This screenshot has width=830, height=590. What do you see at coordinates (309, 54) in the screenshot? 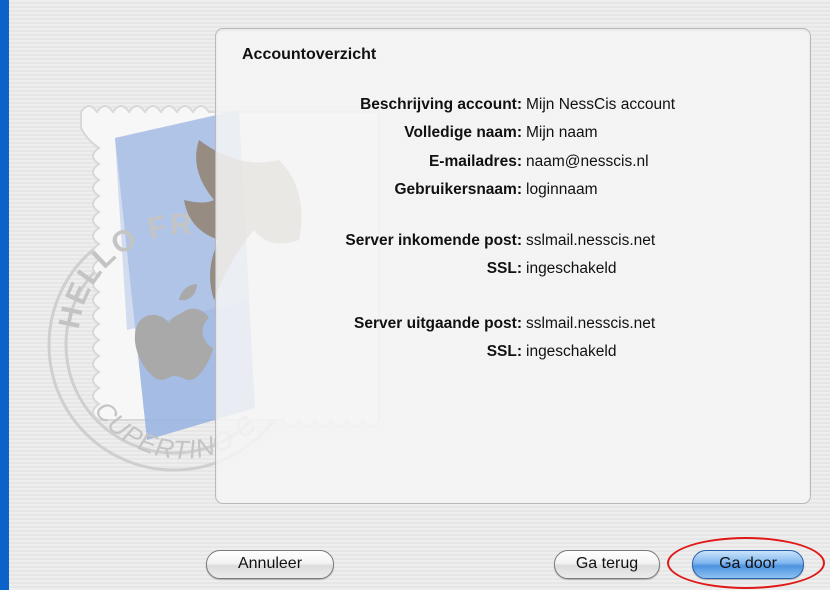
I see `panel-title: Accountoverzicht` at bounding box center [309, 54].